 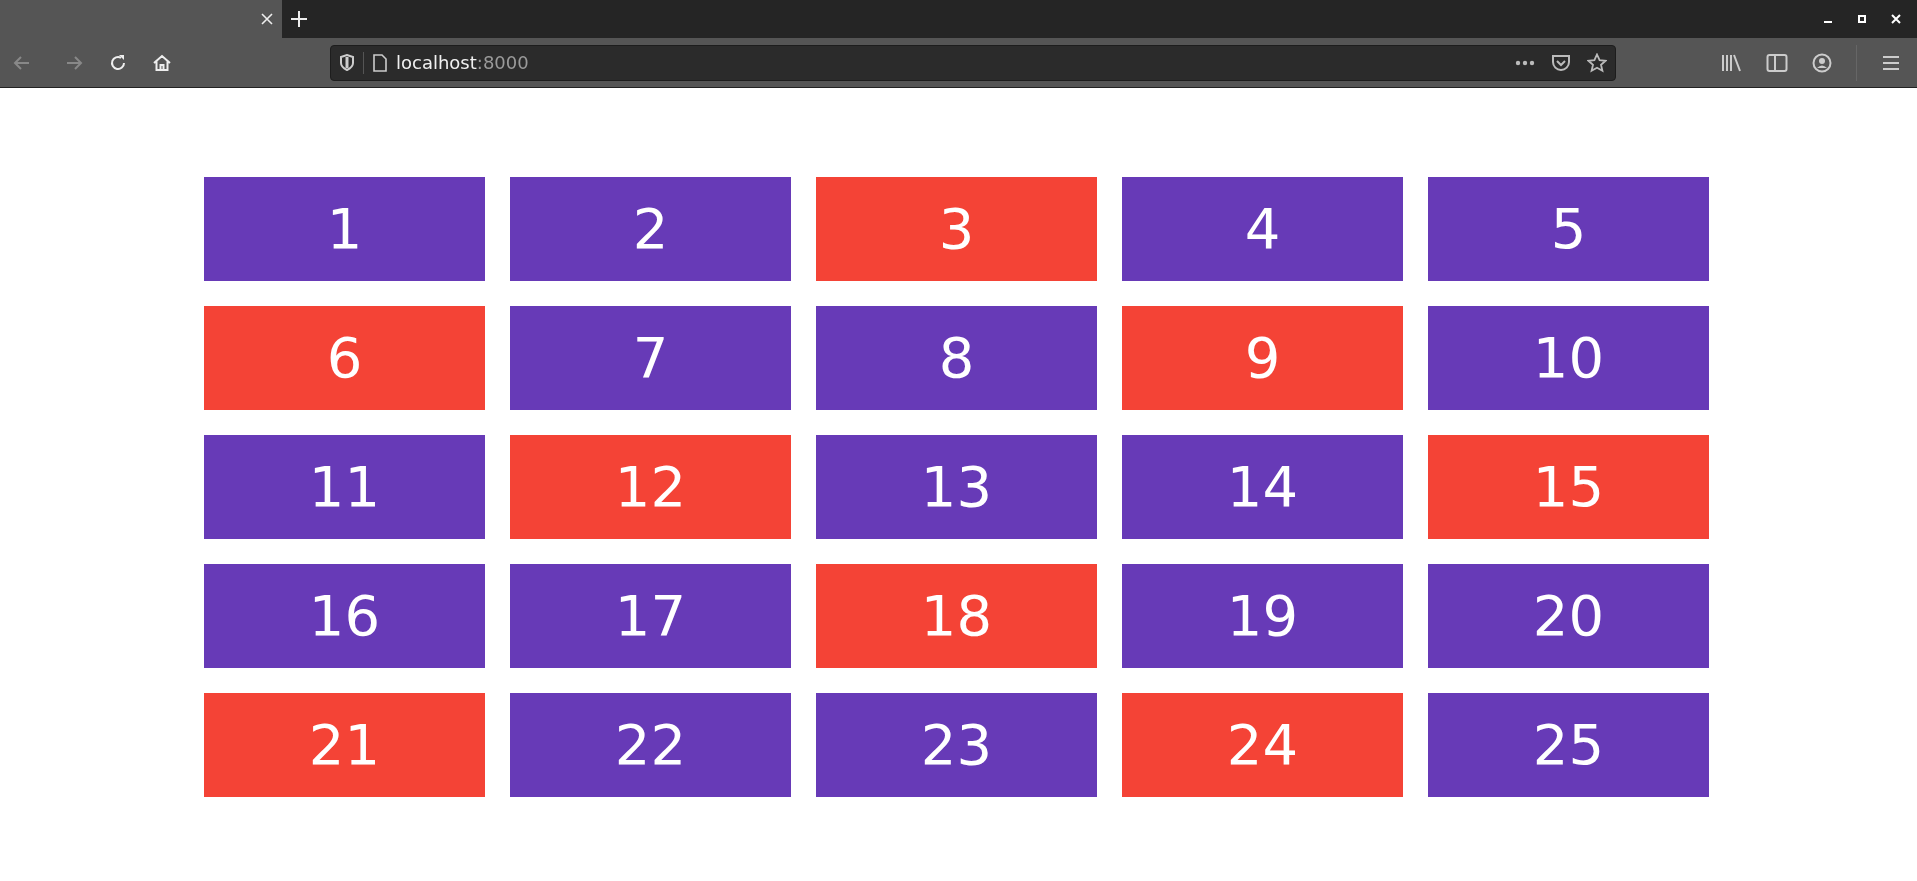 I want to click on number-tile: 12, so click(x=650, y=487).